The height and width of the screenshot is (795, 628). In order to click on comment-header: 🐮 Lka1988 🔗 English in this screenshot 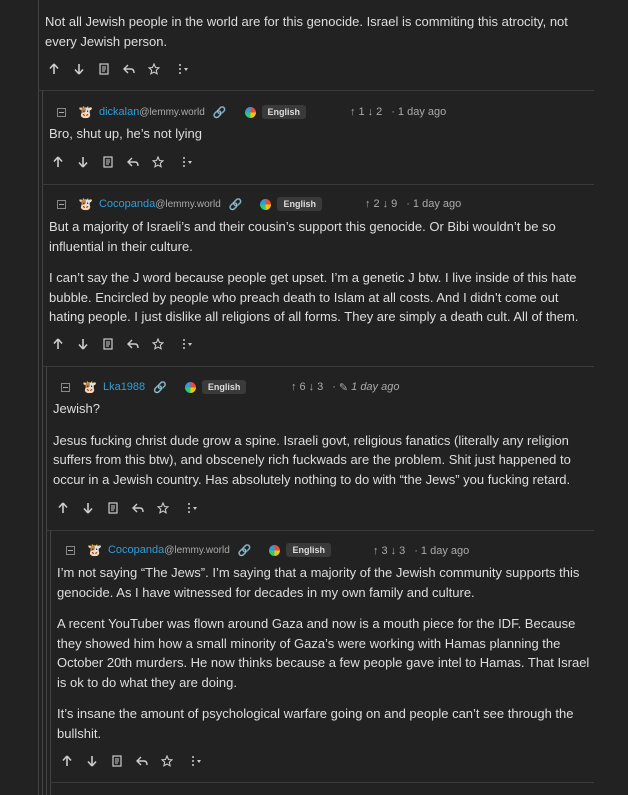, I will do `click(154, 387)`.